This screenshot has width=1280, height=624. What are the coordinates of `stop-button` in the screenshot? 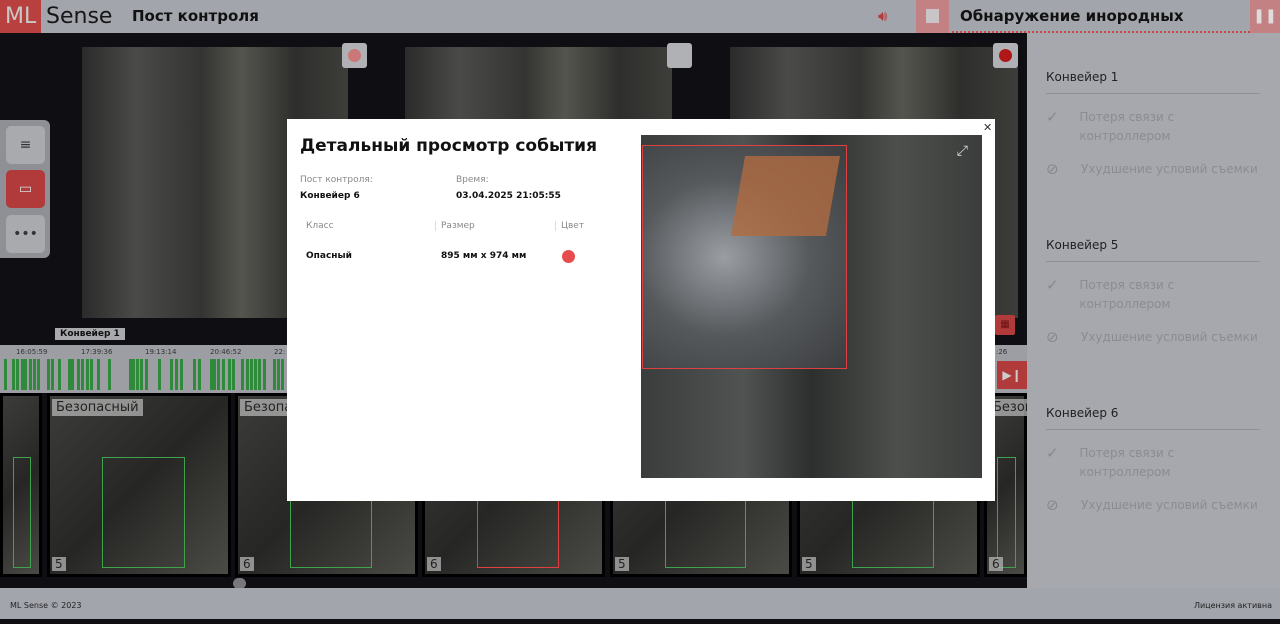 It's located at (932, 16).